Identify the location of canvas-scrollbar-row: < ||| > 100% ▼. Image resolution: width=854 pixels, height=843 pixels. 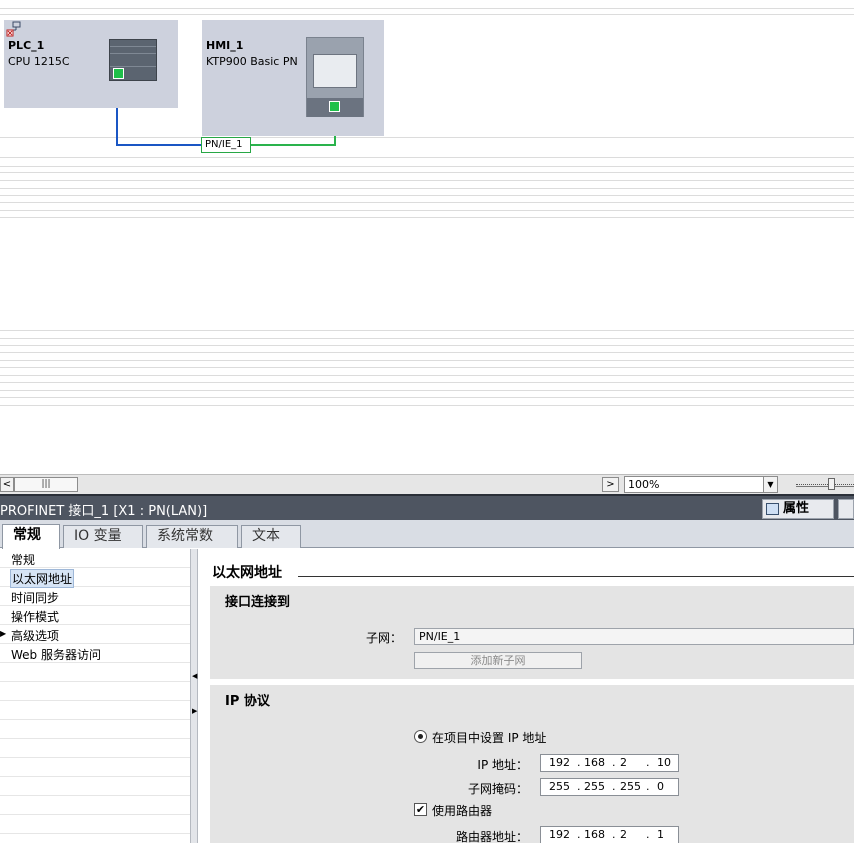
(427, 484).